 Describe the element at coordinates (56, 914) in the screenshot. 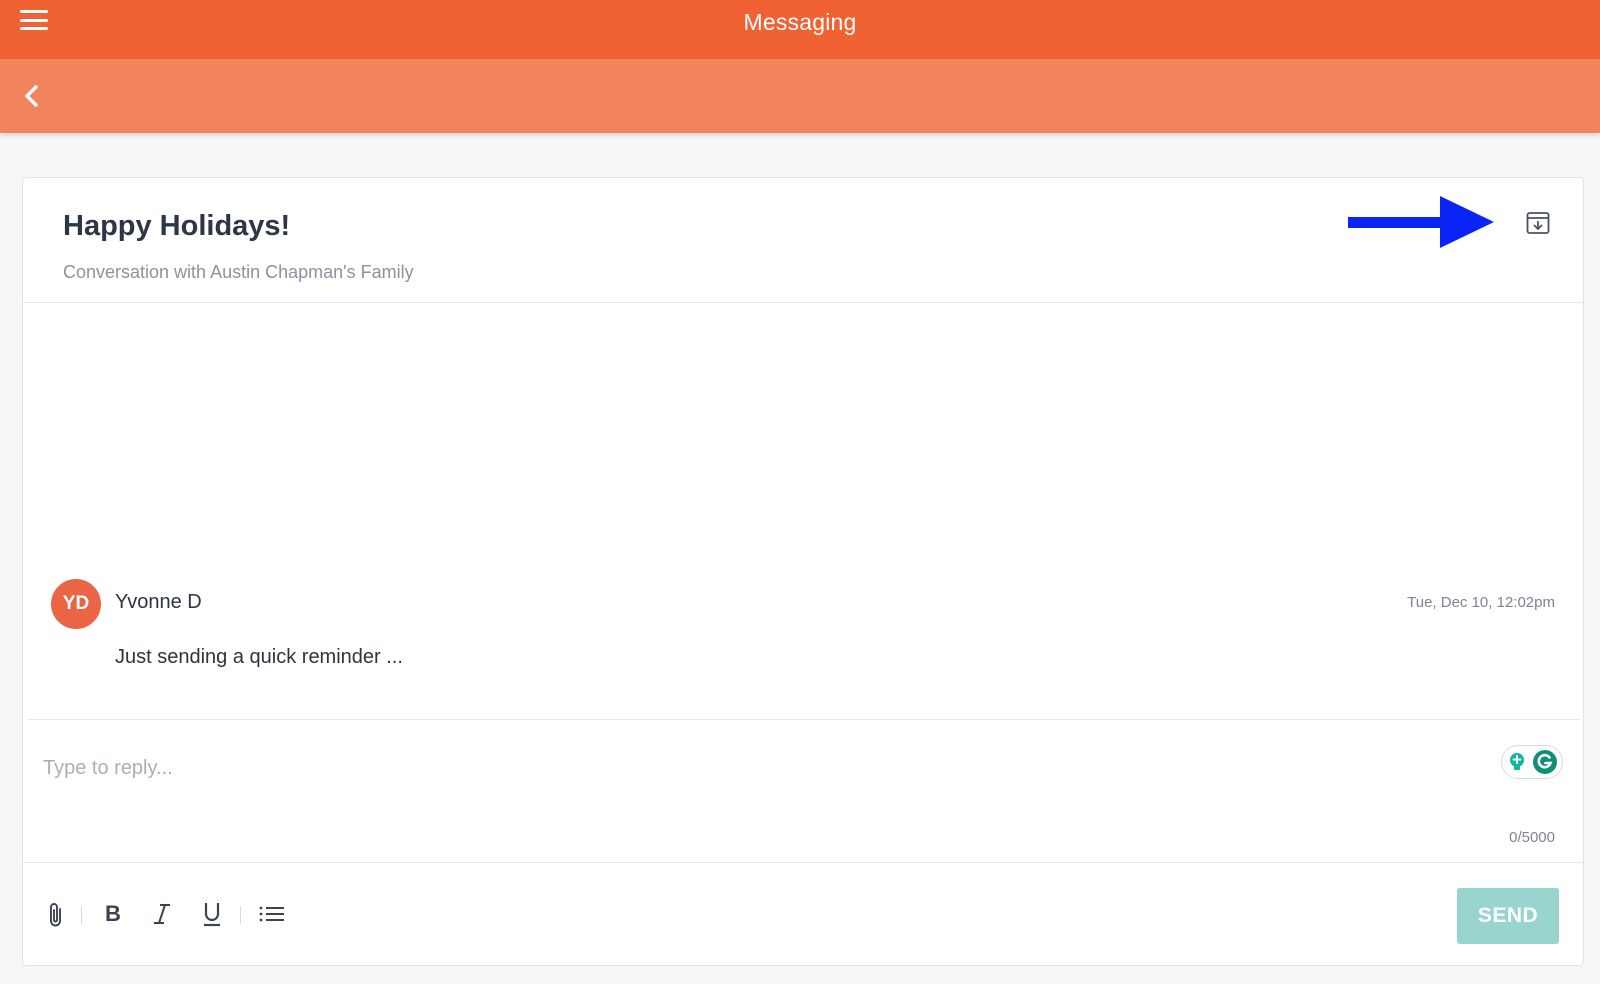

I see `attachment-icon` at that location.